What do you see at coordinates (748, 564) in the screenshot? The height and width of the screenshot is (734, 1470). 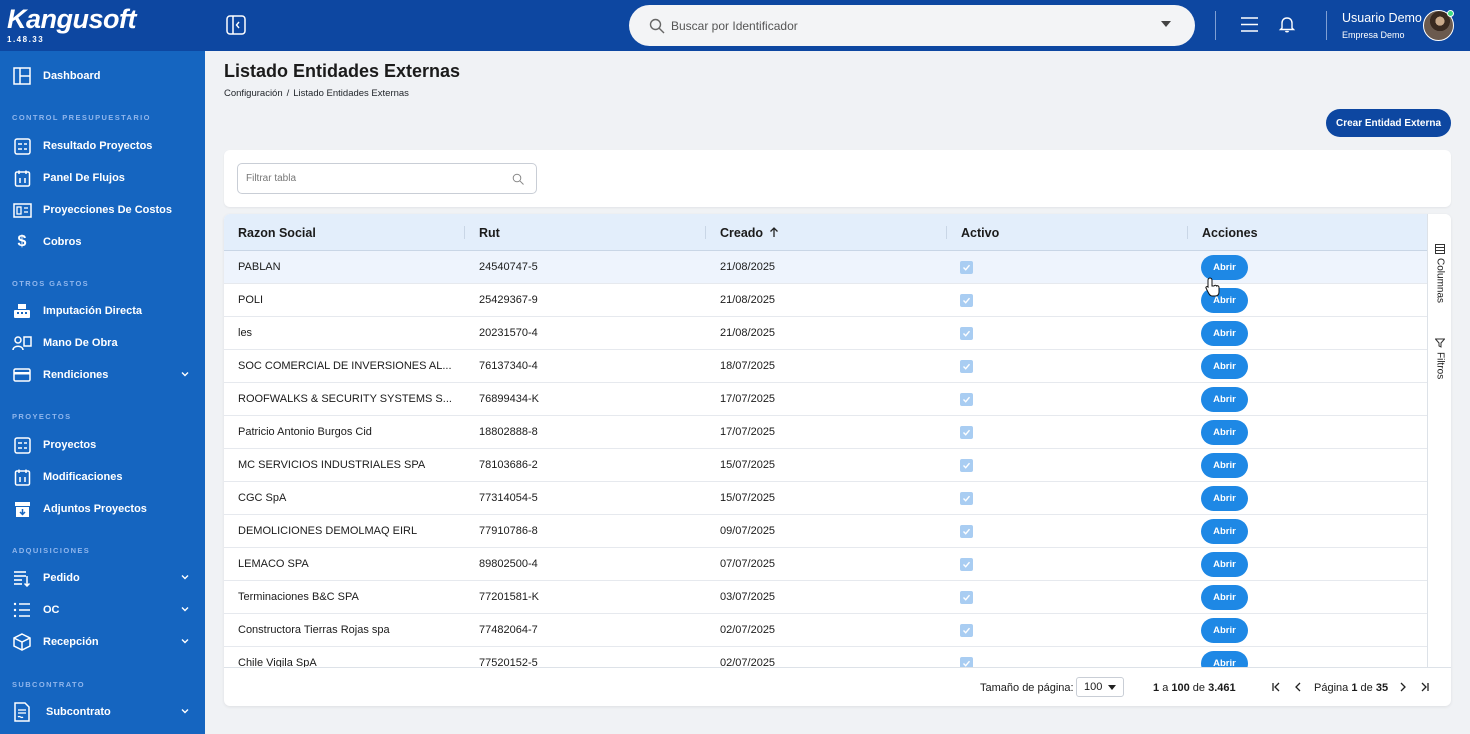 I see `cell-creado: 07/07/2025` at bounding box center [748, 564].